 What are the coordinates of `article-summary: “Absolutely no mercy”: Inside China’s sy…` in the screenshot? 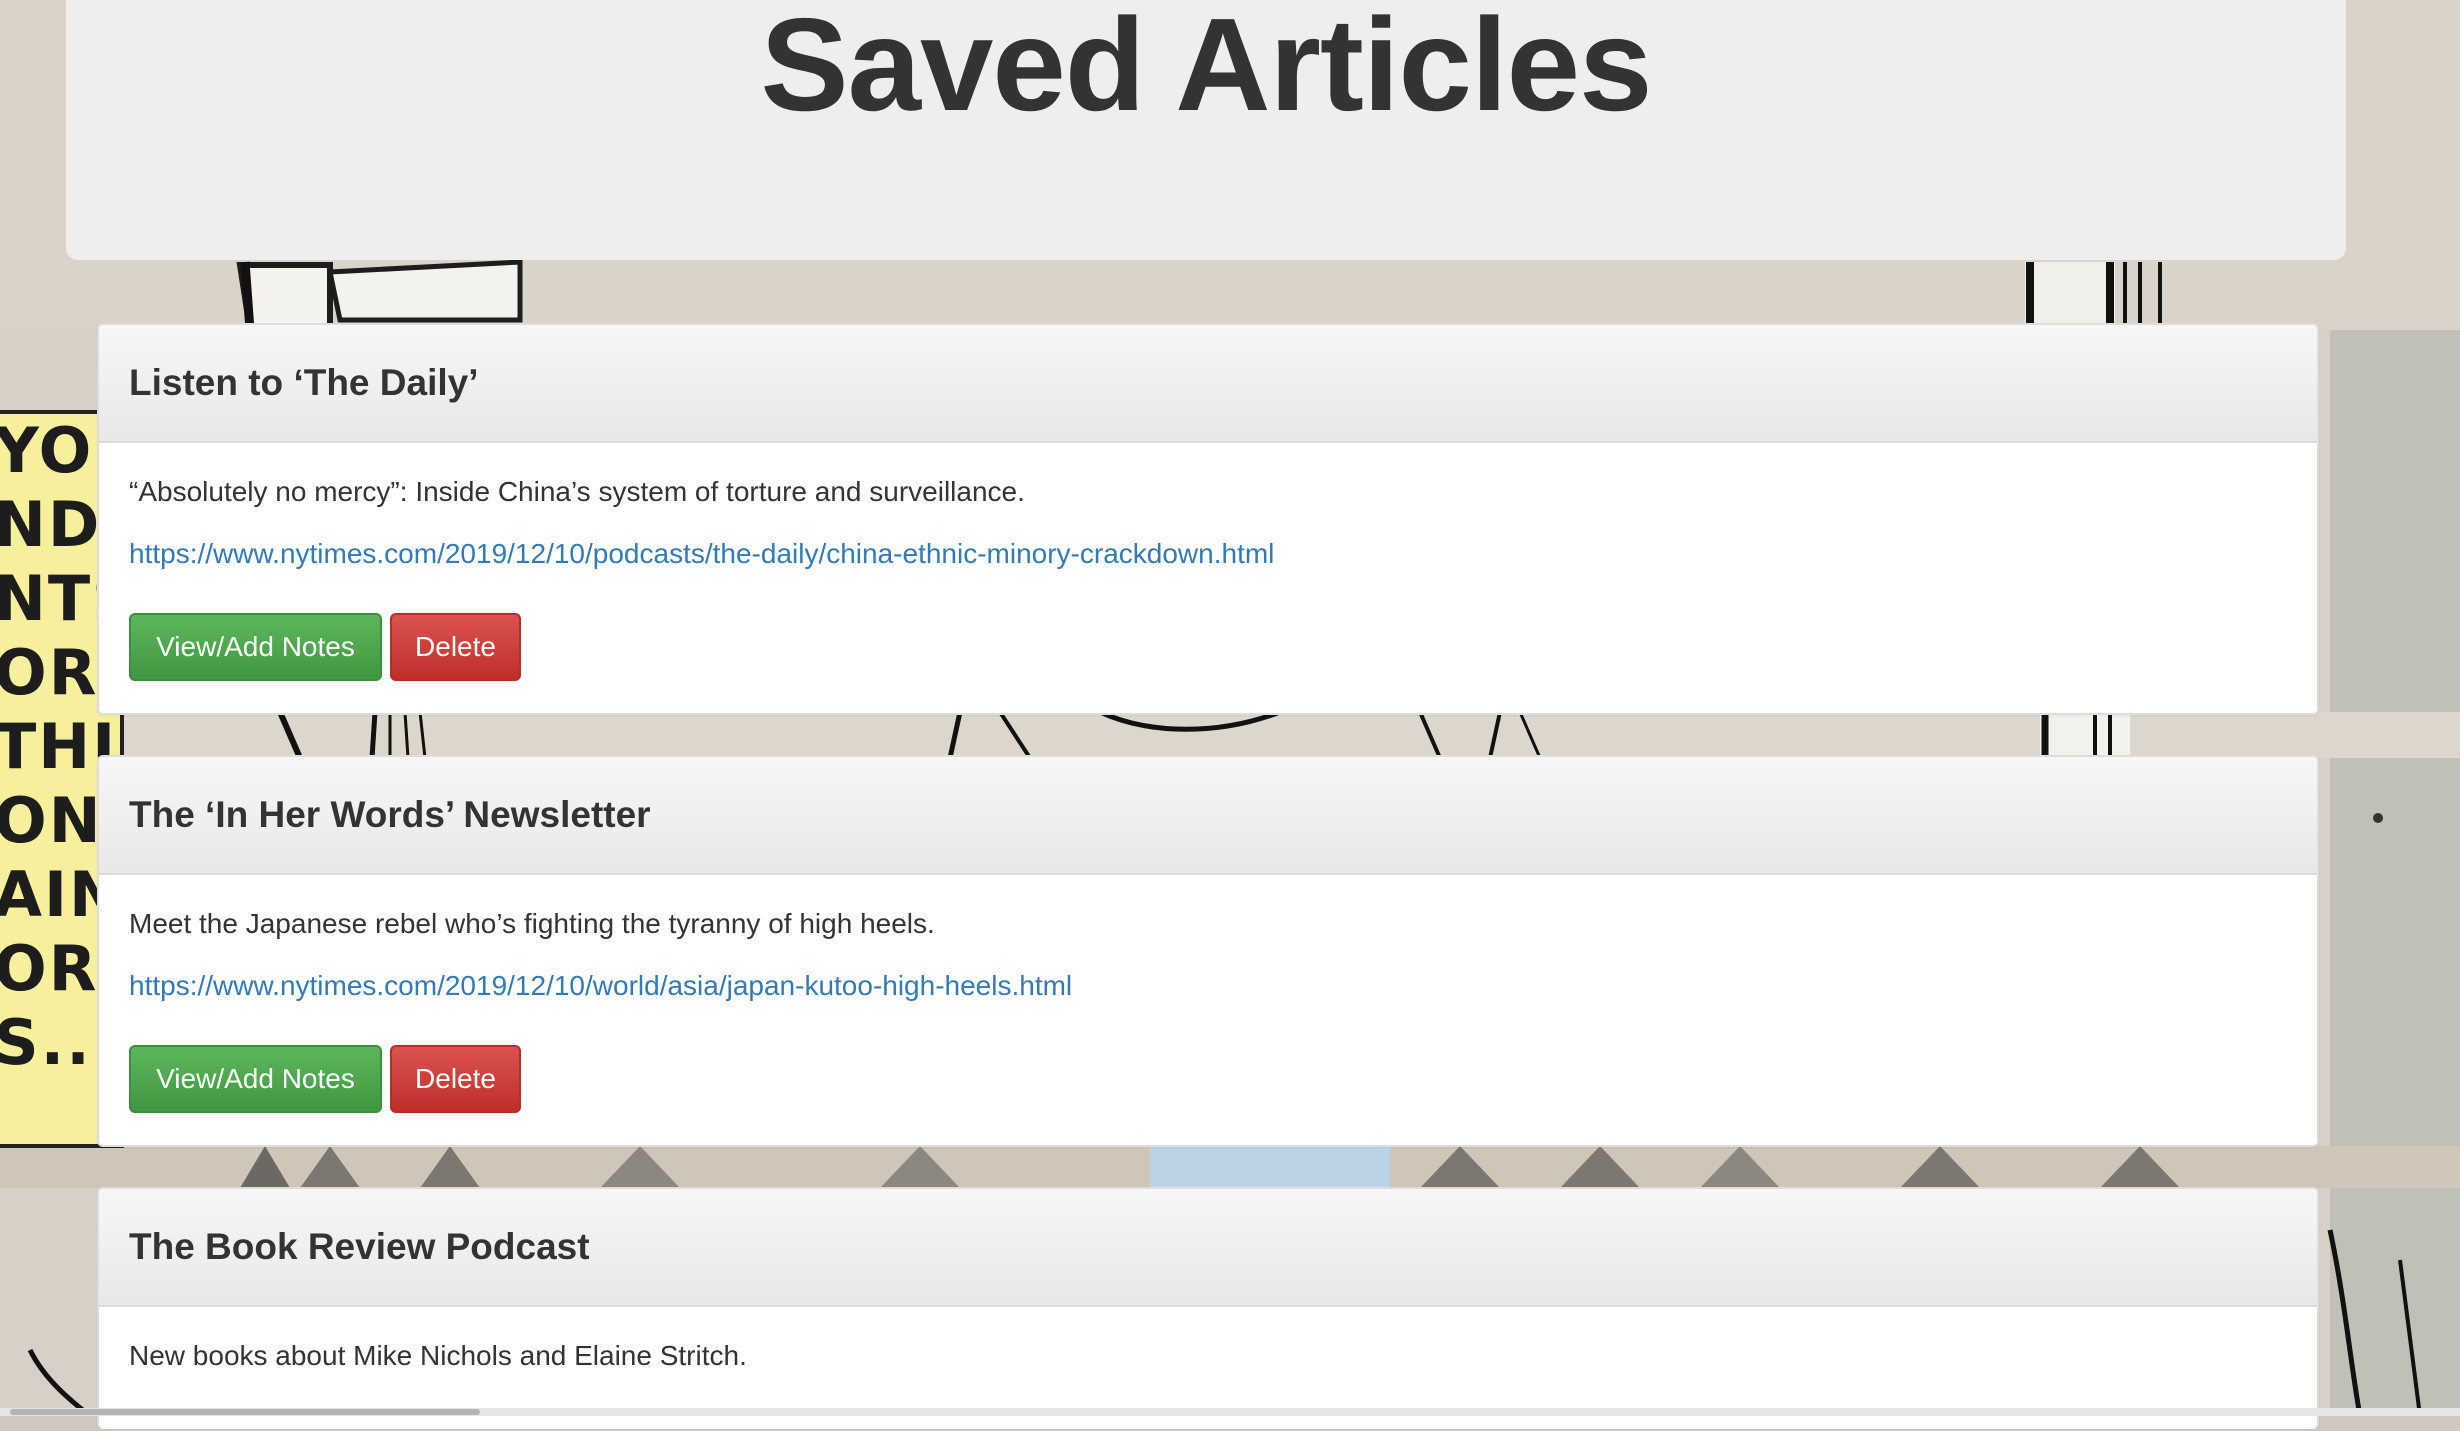 It's located at (577, 491).